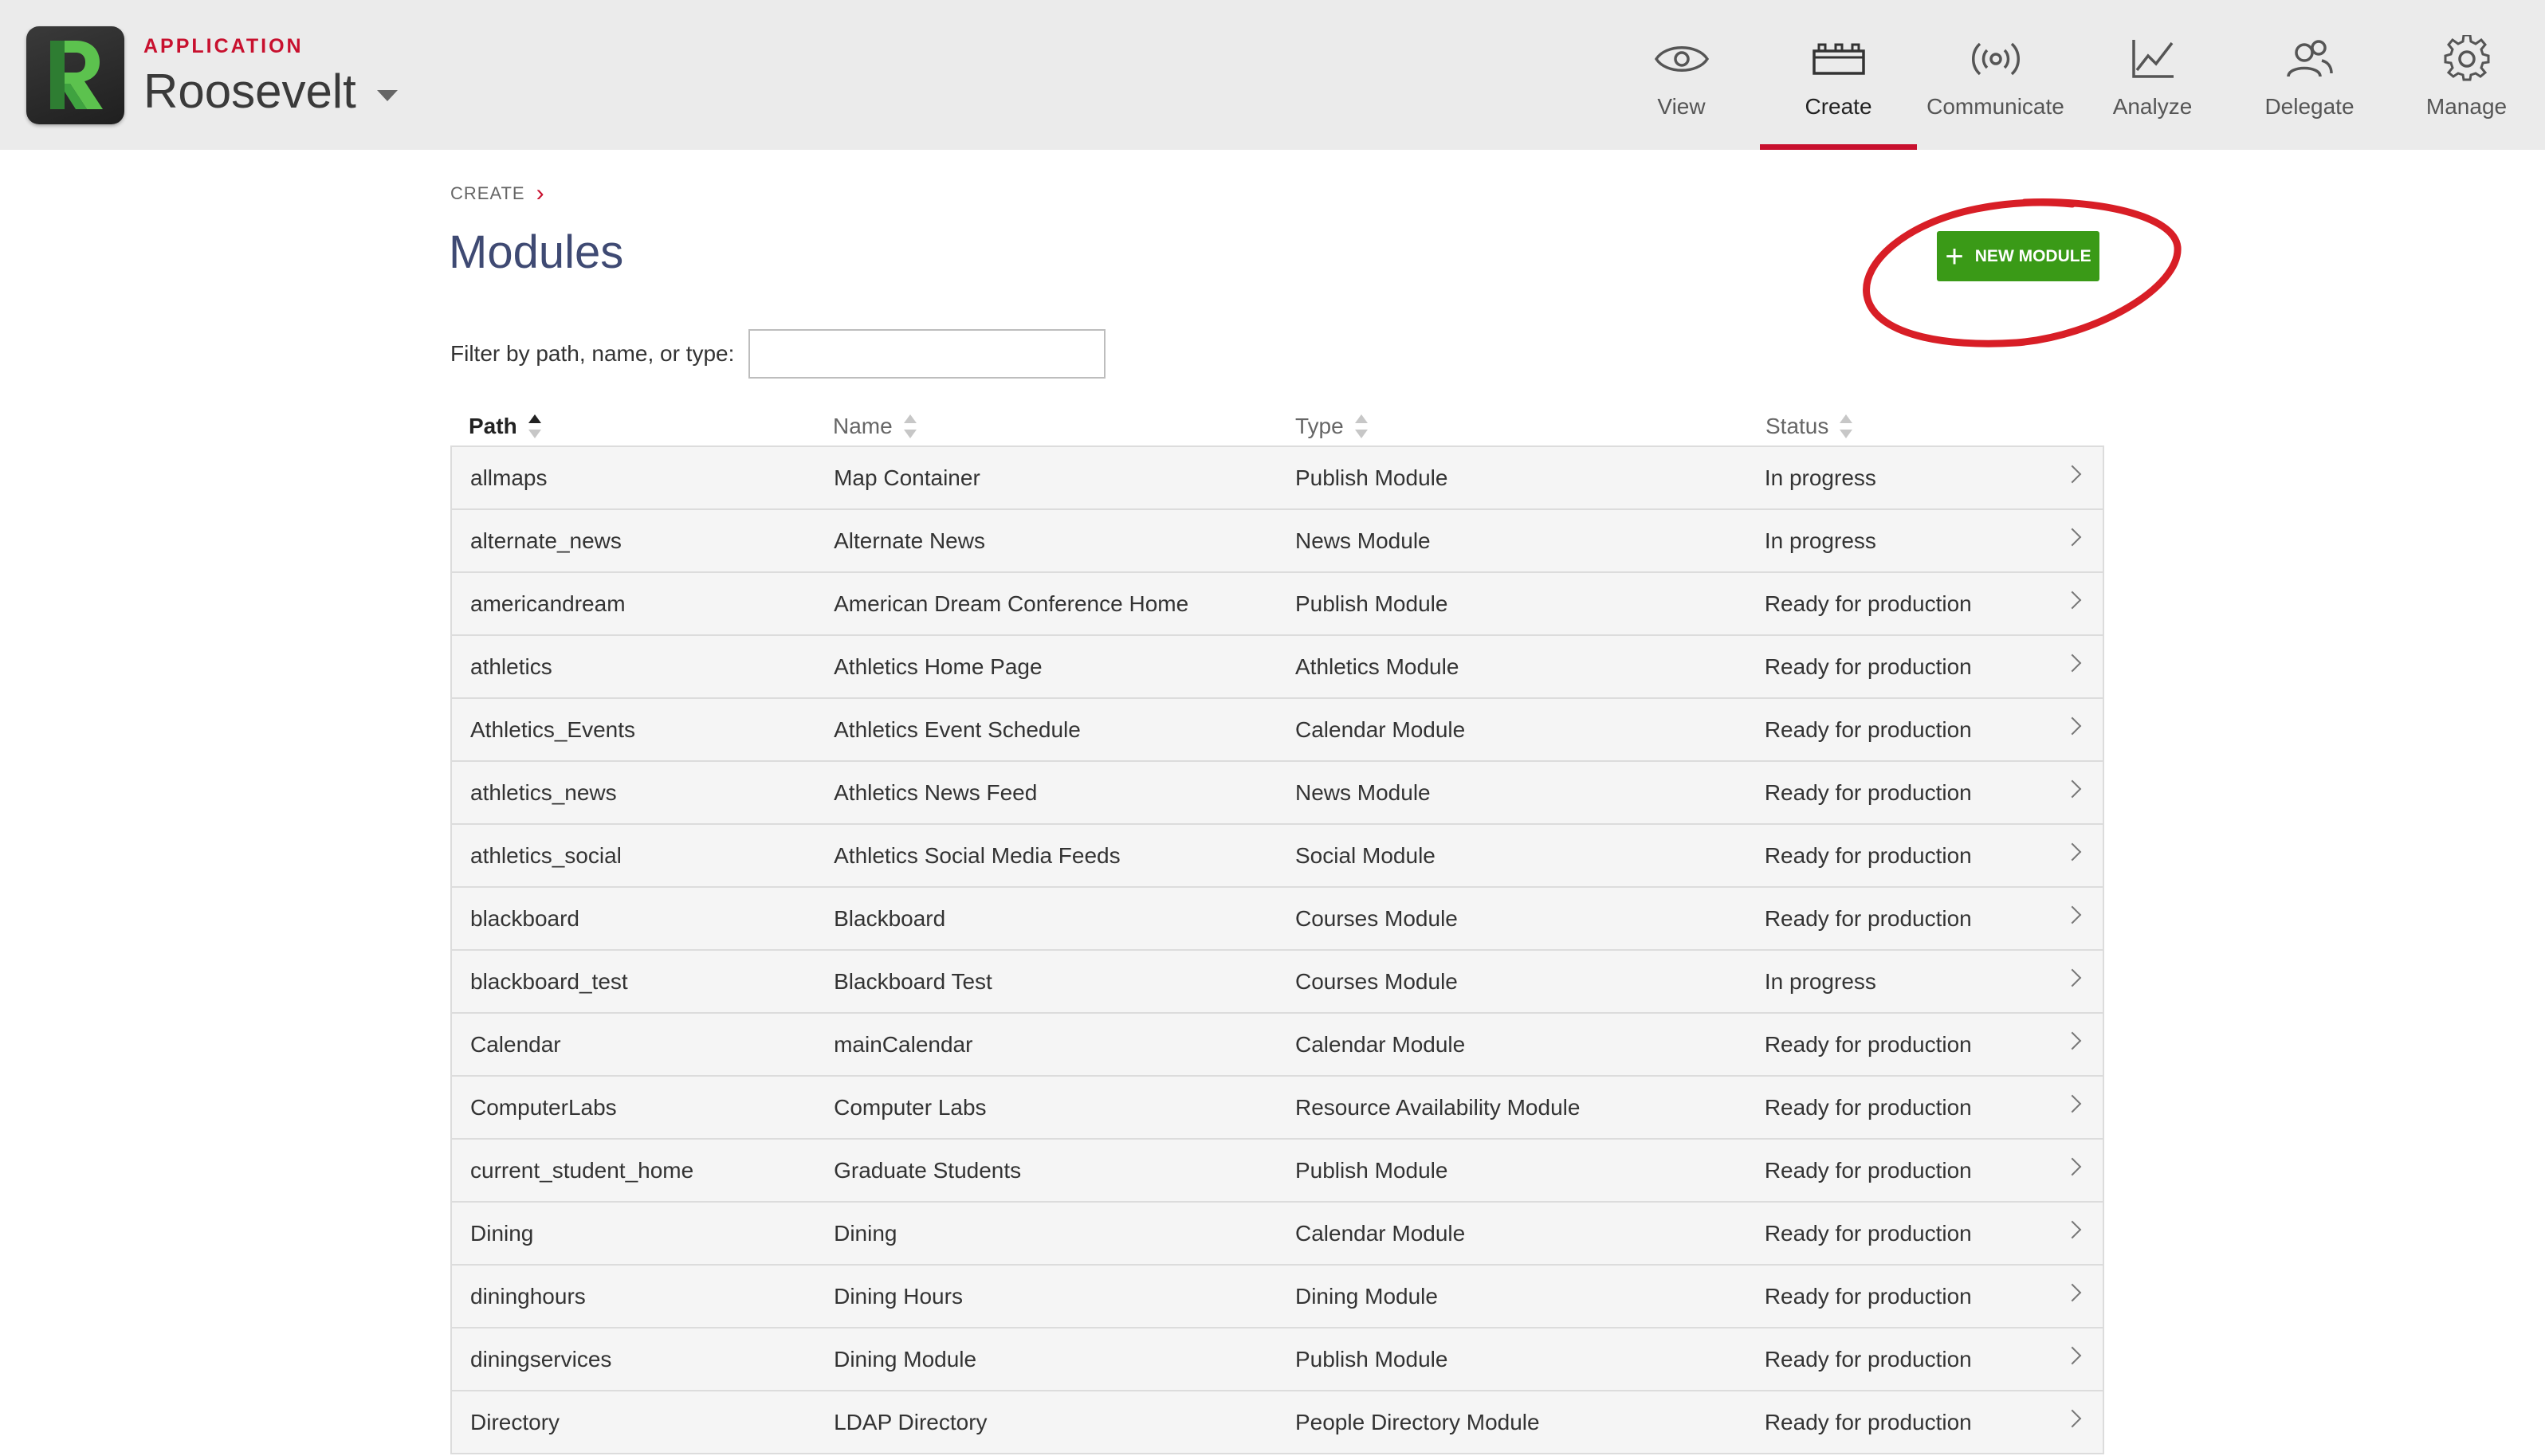  I want to click on filter-label: Filter by path, name, or type:, so click(592, 353).